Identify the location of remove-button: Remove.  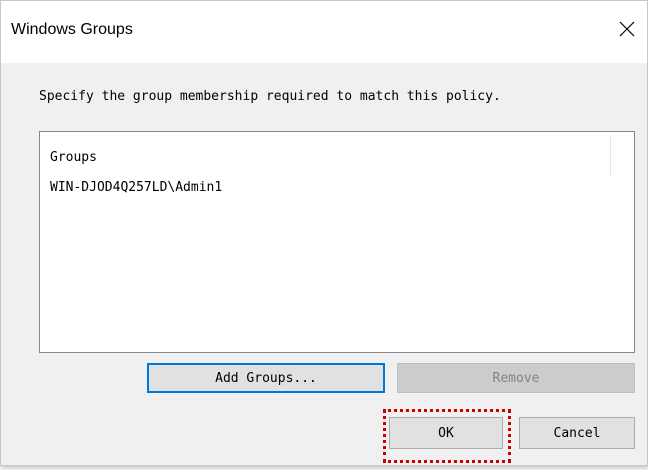
(516, 378).